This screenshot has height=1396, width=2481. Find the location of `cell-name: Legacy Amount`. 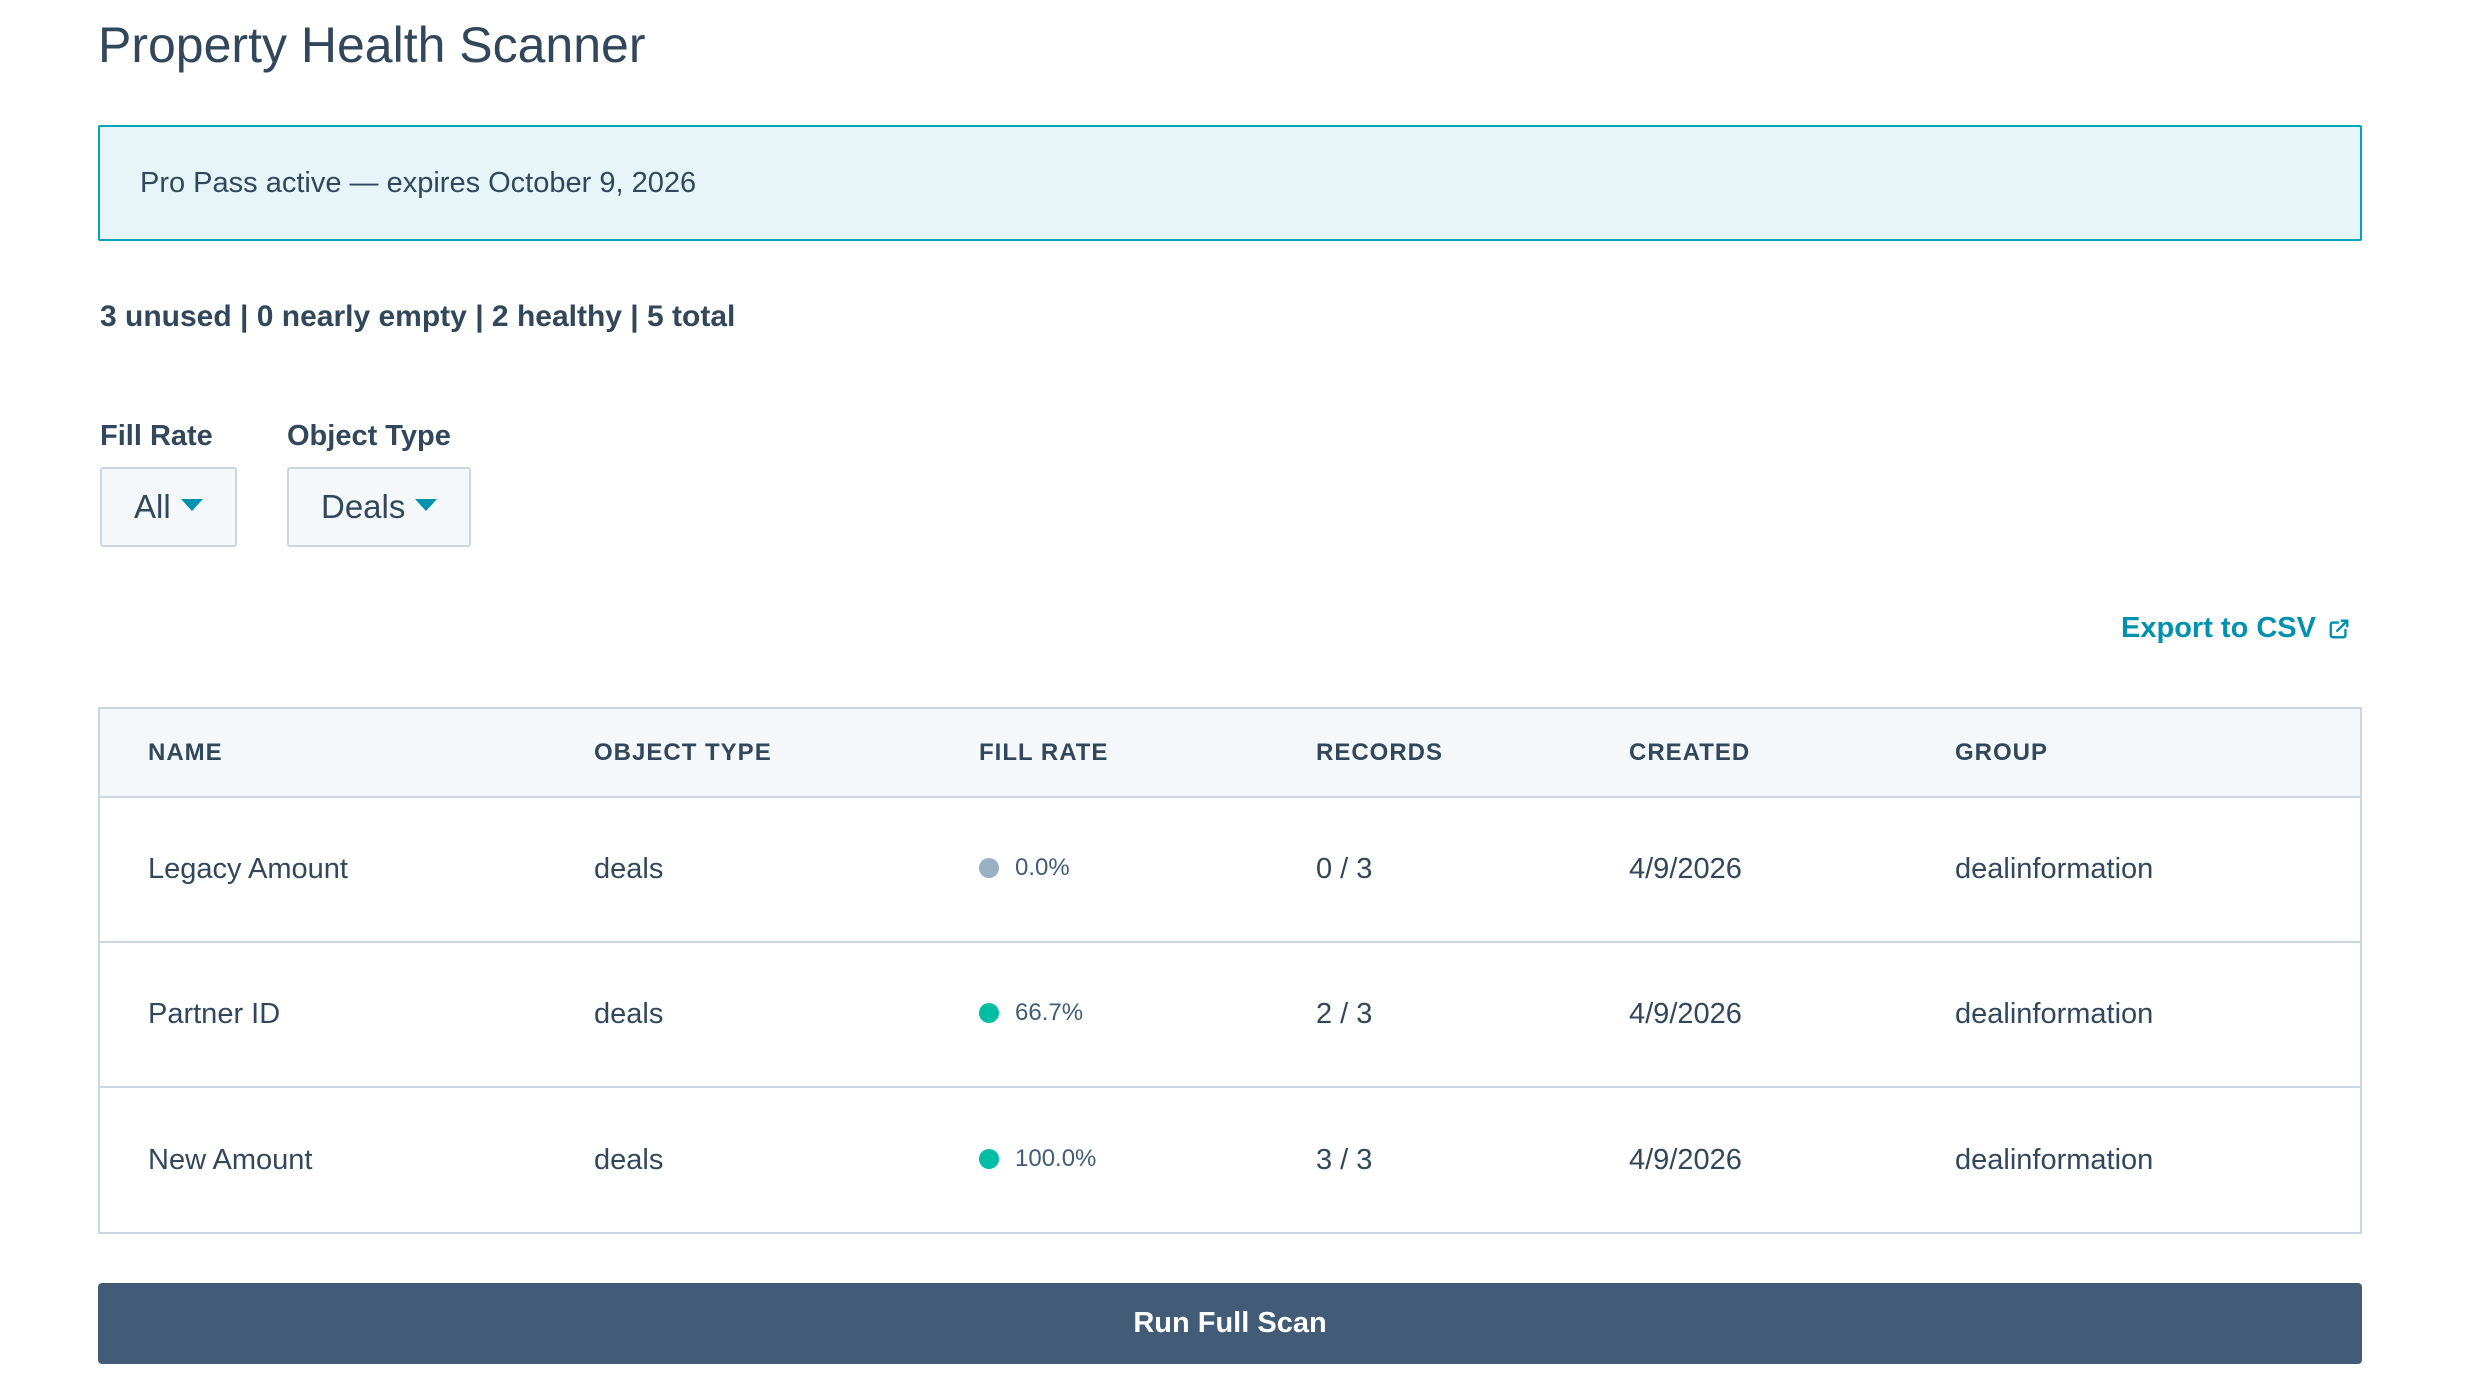

cell-name: Legacy Amount is located at coordinates (248, 869).